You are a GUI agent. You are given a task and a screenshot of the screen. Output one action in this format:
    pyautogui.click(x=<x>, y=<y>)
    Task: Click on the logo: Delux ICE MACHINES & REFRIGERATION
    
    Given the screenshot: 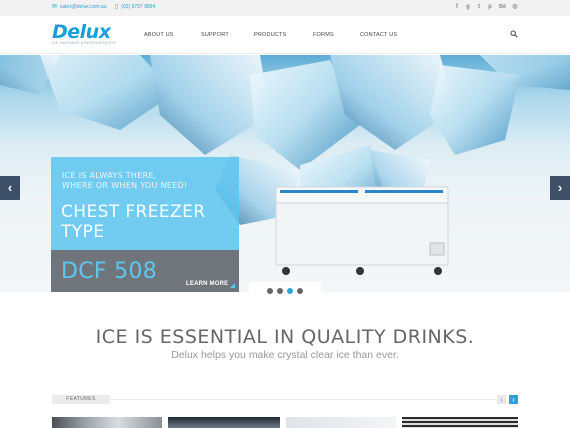 What is the action you would take?
    pyautogui.click(x=84, y=33)
    